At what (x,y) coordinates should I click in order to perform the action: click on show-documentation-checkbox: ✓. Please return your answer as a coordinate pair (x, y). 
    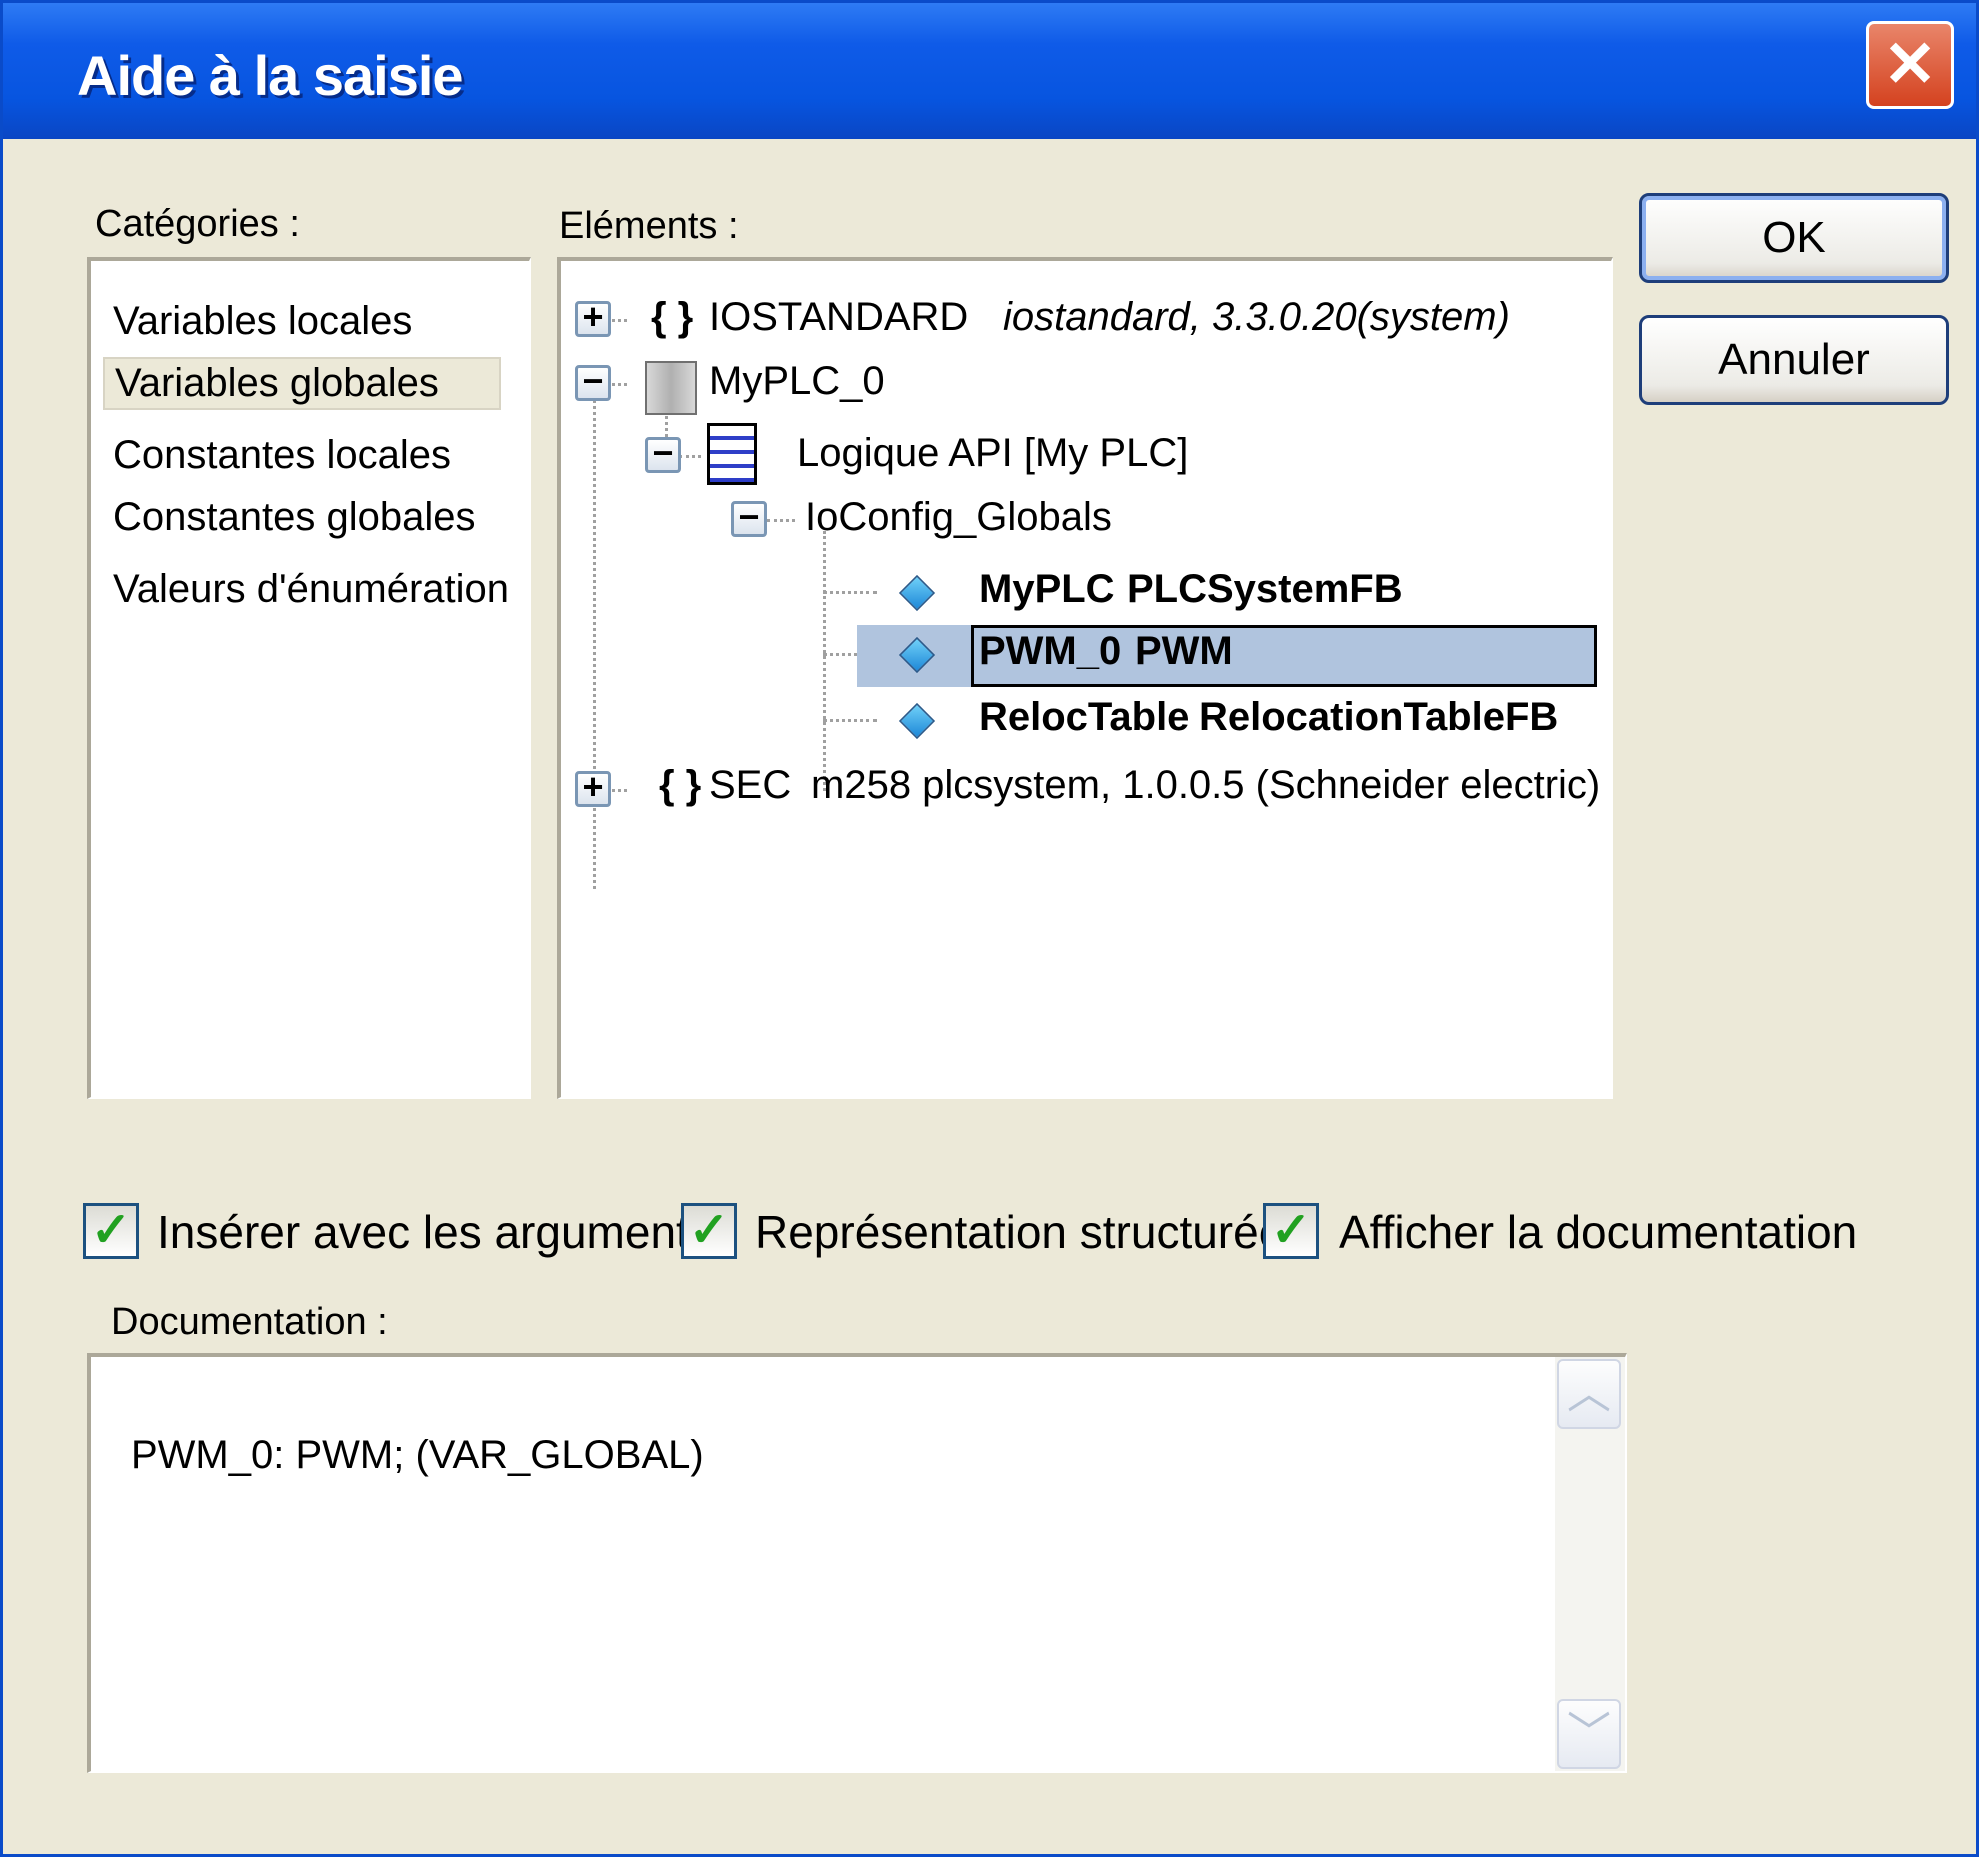
    Looking at the image, I should click on (1291, 1231).